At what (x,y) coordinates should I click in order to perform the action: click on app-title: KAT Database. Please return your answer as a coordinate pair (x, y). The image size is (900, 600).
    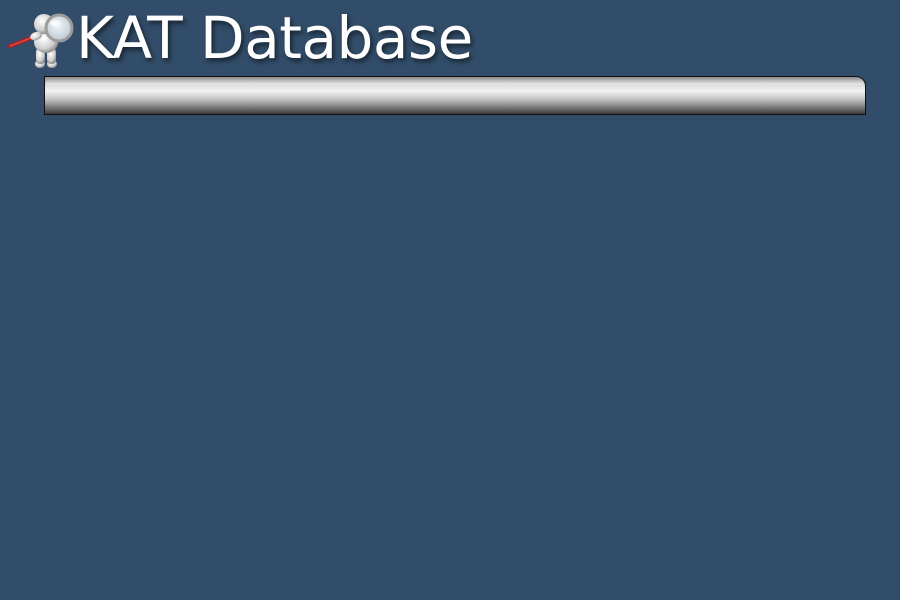
    Looking at the image, I should click on (274, 38).